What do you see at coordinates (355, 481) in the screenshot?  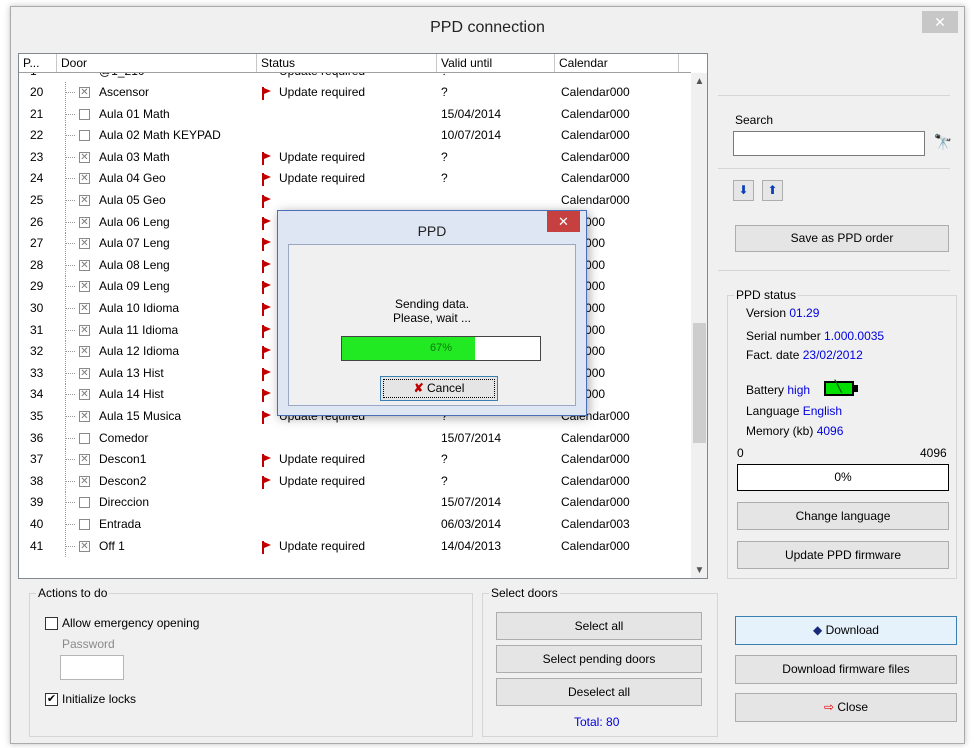 I see `table-row: 38 ✕ Descon2 Update required? Calendar000` at bounding box center [355, 481].